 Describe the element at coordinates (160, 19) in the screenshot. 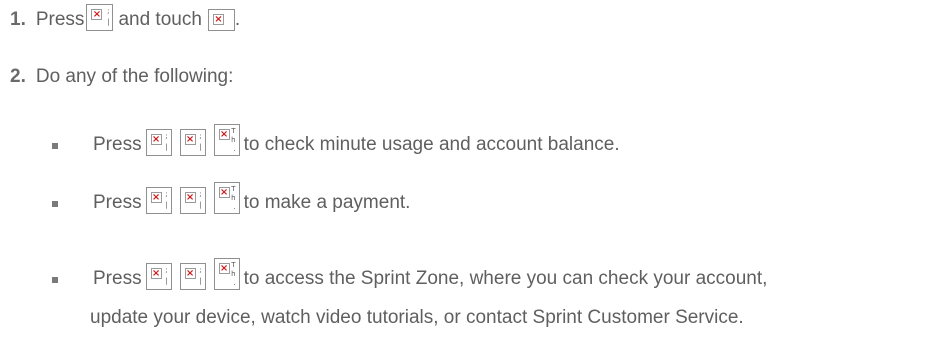

I see `step-text: and touch` at that location.